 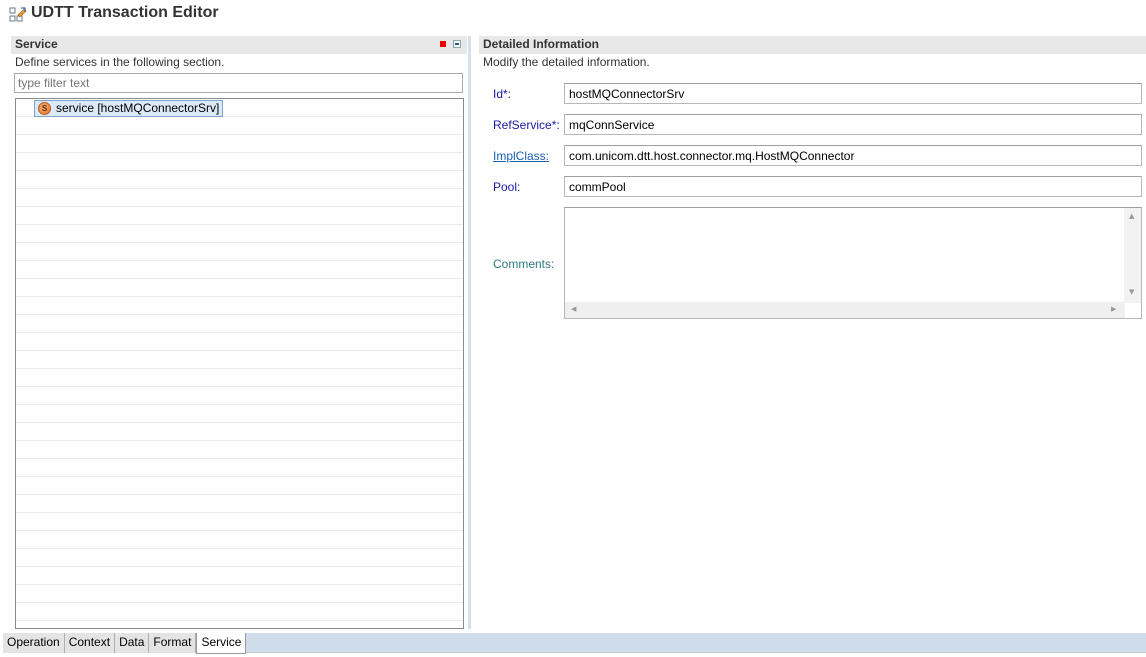 I want to click on comments-label: Comments:, so click(x=524, y=264).